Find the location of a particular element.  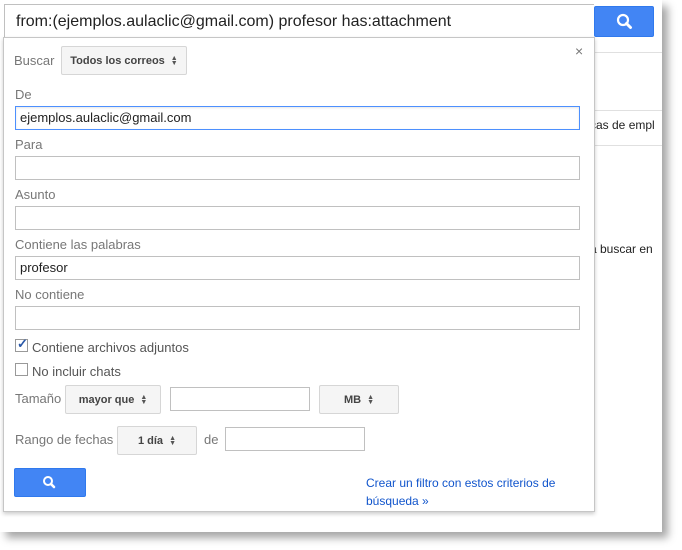

date-range-select: 1 día ▲ ▼ is located at coordinates (157, 440).